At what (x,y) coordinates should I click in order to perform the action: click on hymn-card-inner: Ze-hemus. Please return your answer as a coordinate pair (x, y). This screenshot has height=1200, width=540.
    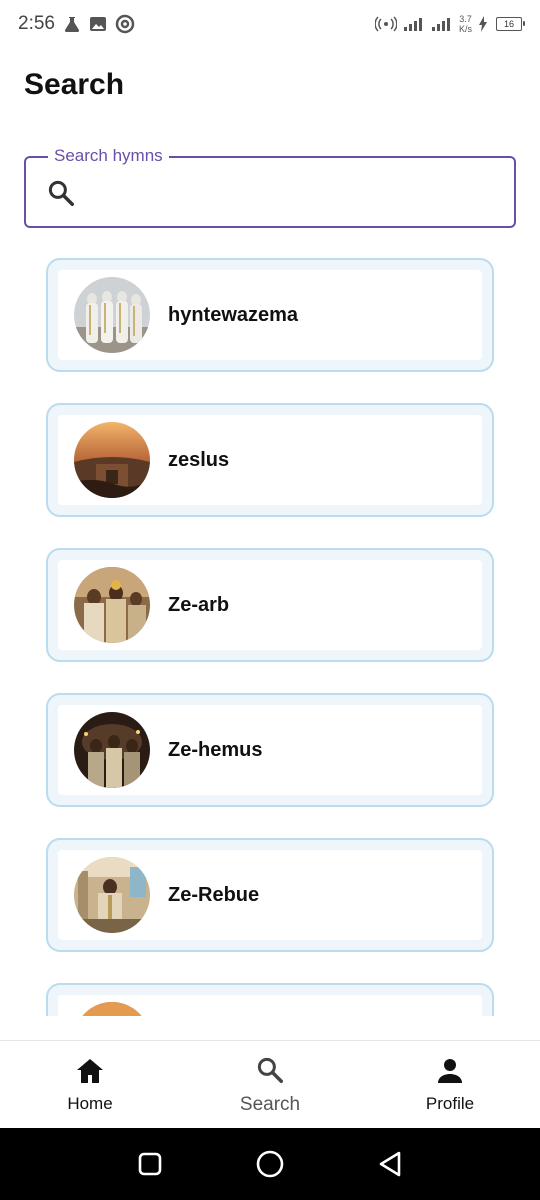
    Looking at the image, I should click on (270, 750).